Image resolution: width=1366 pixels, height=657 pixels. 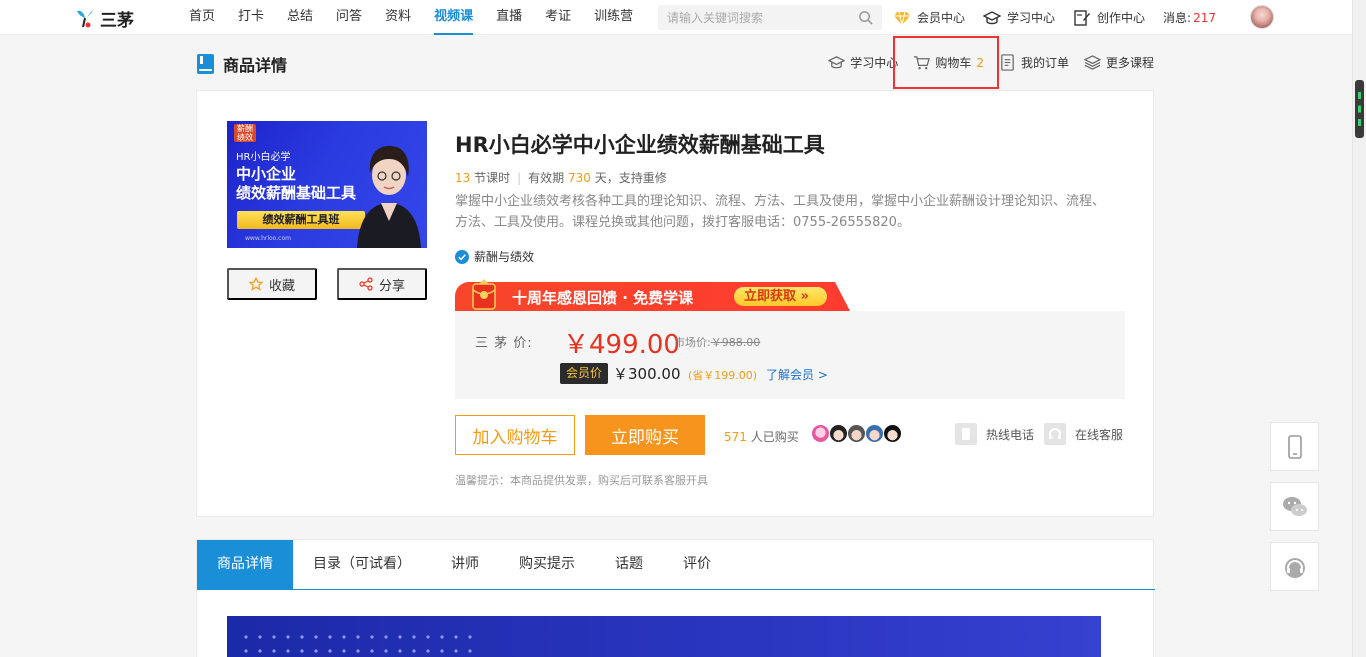 I want to click on banner-dot-pattern, so click(x=359, y=643).